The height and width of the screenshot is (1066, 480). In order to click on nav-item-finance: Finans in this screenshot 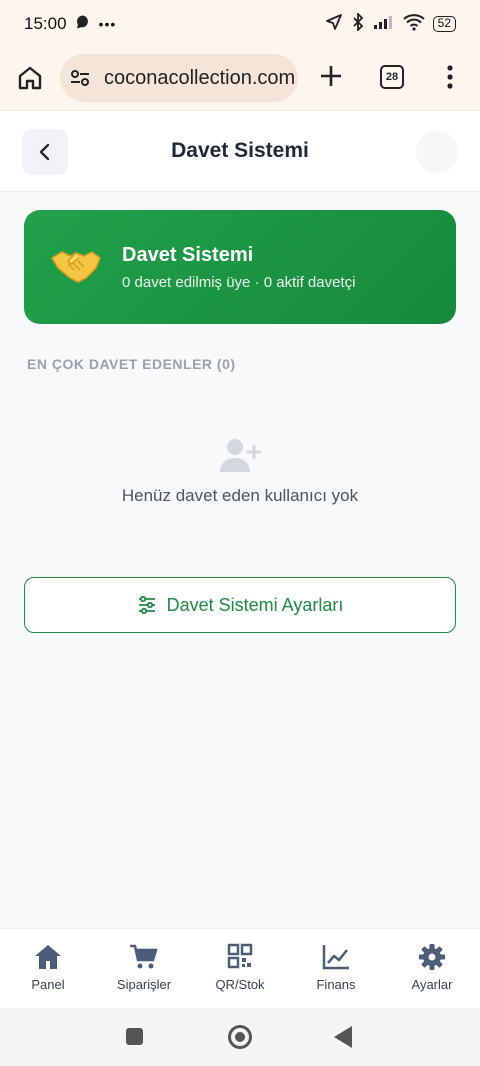, I will do `click(336, 968)`.